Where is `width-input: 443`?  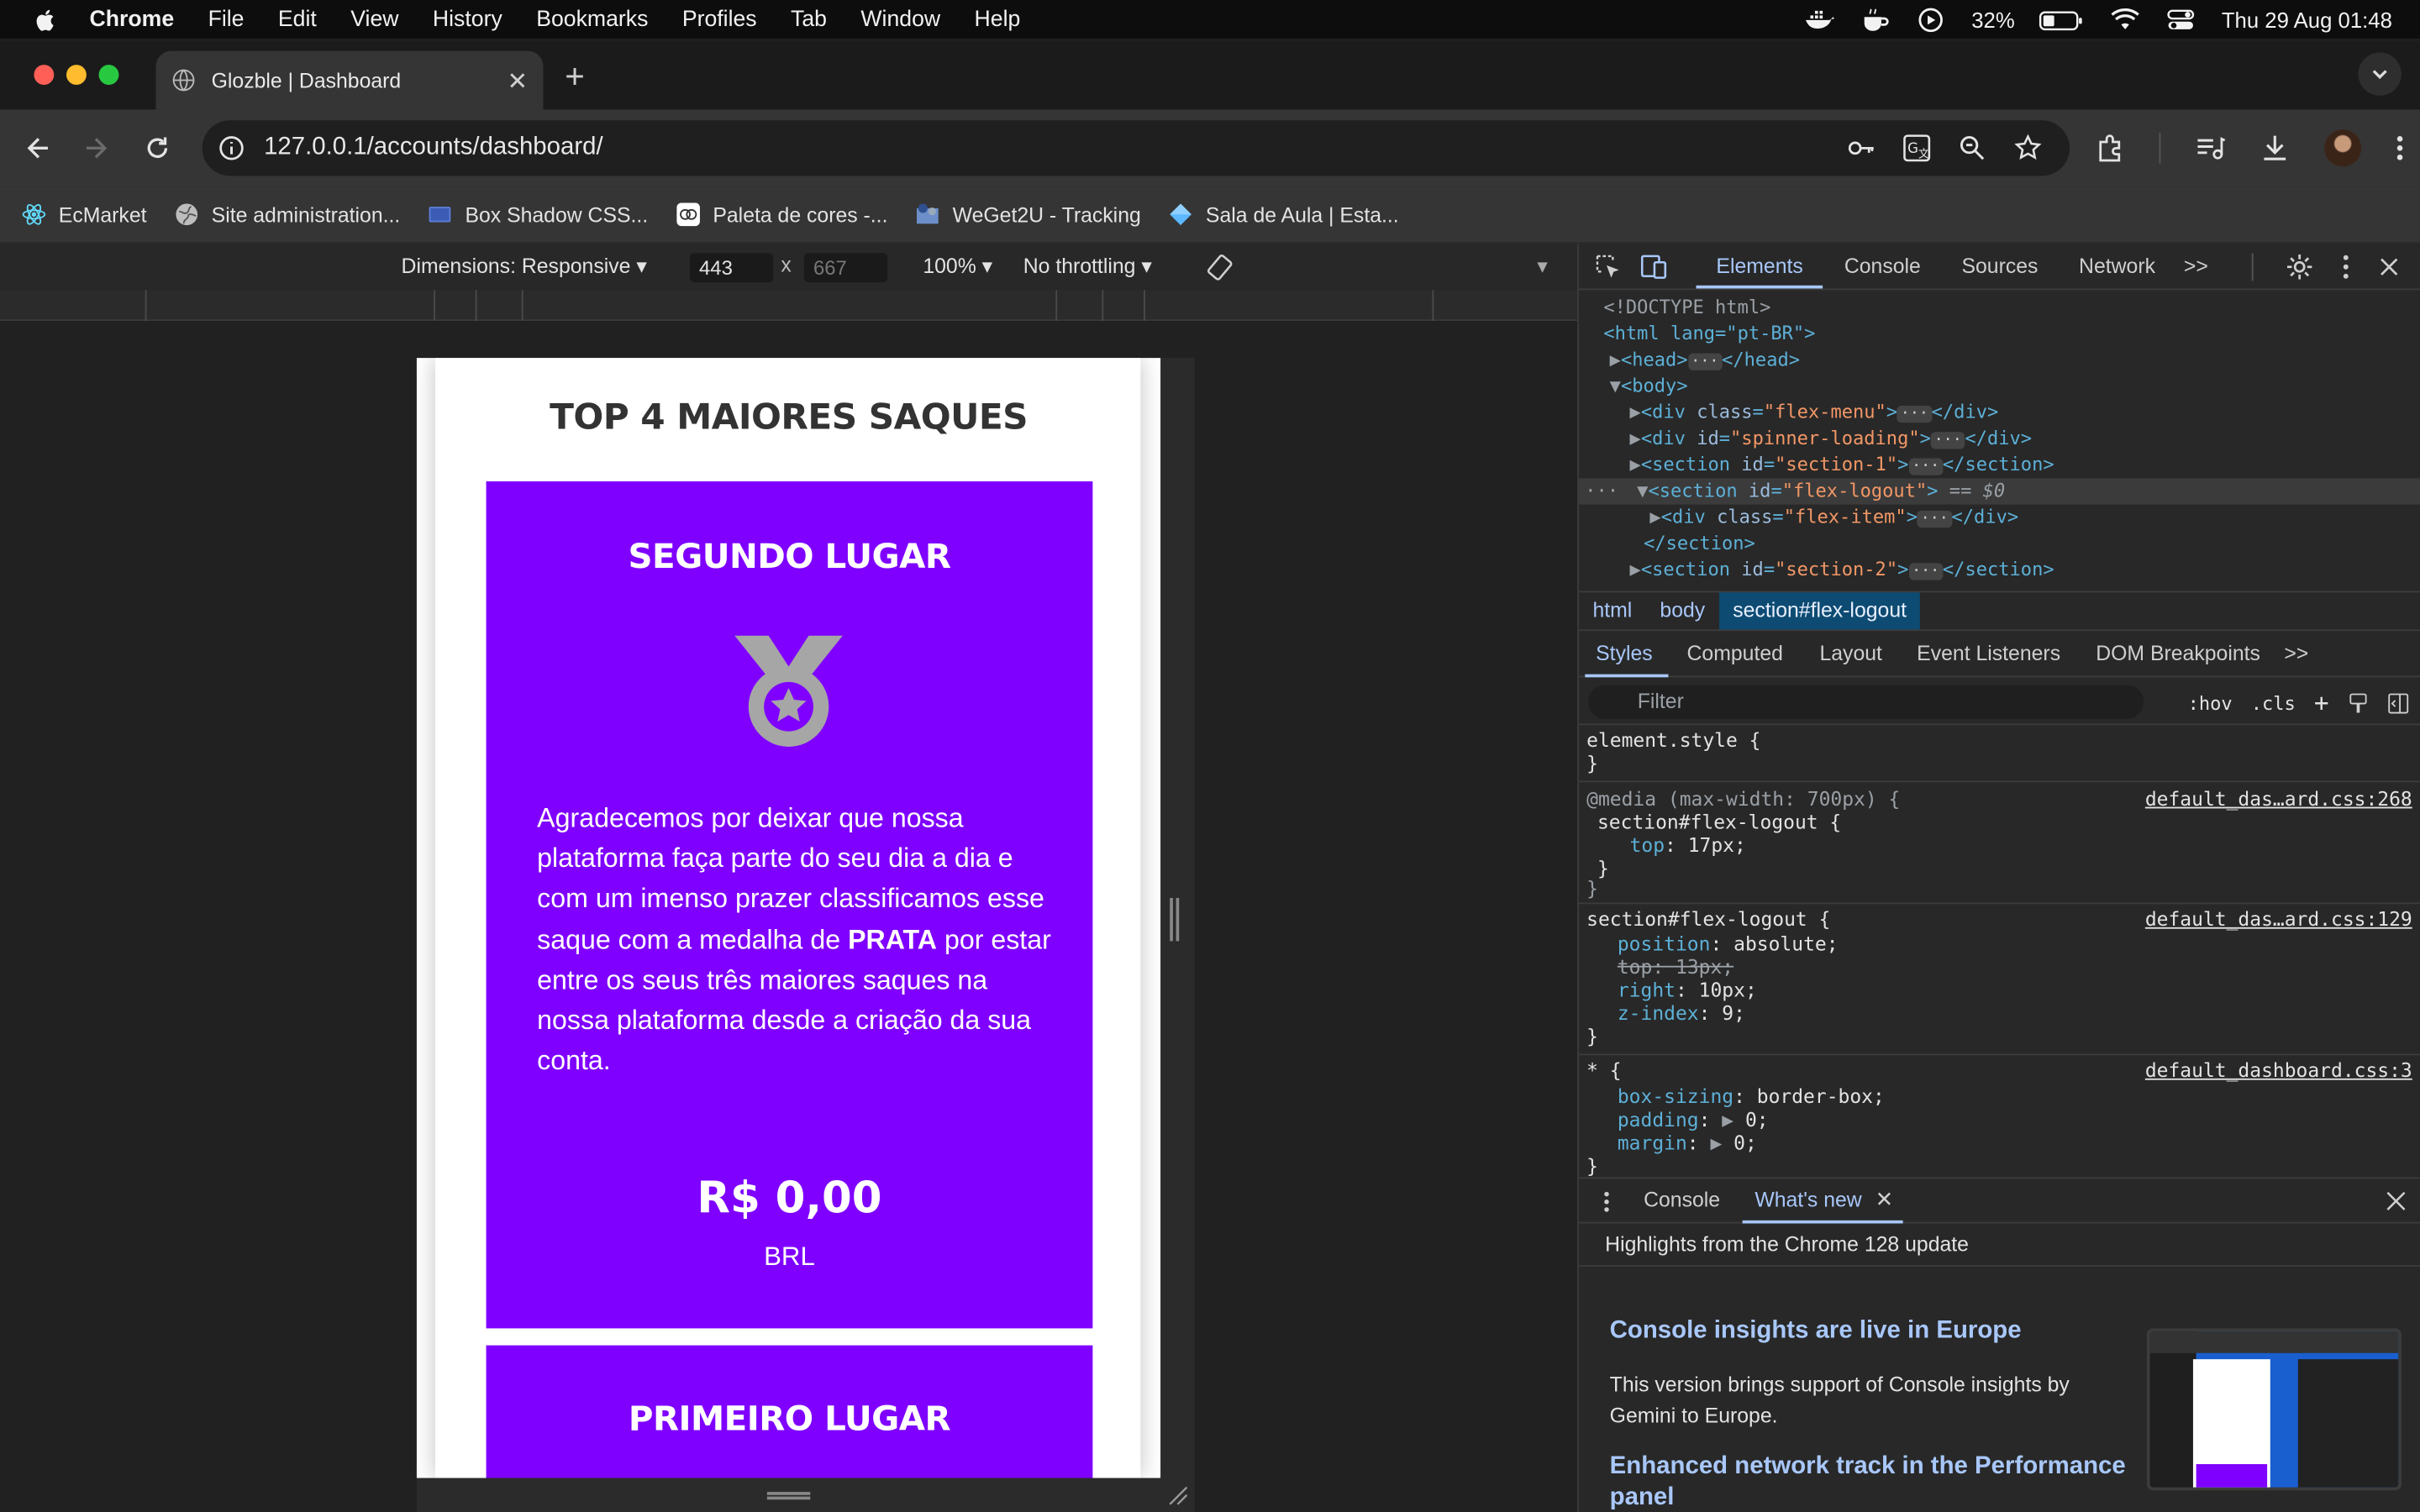 width-input: 443 is located at coordinates (732, 268).